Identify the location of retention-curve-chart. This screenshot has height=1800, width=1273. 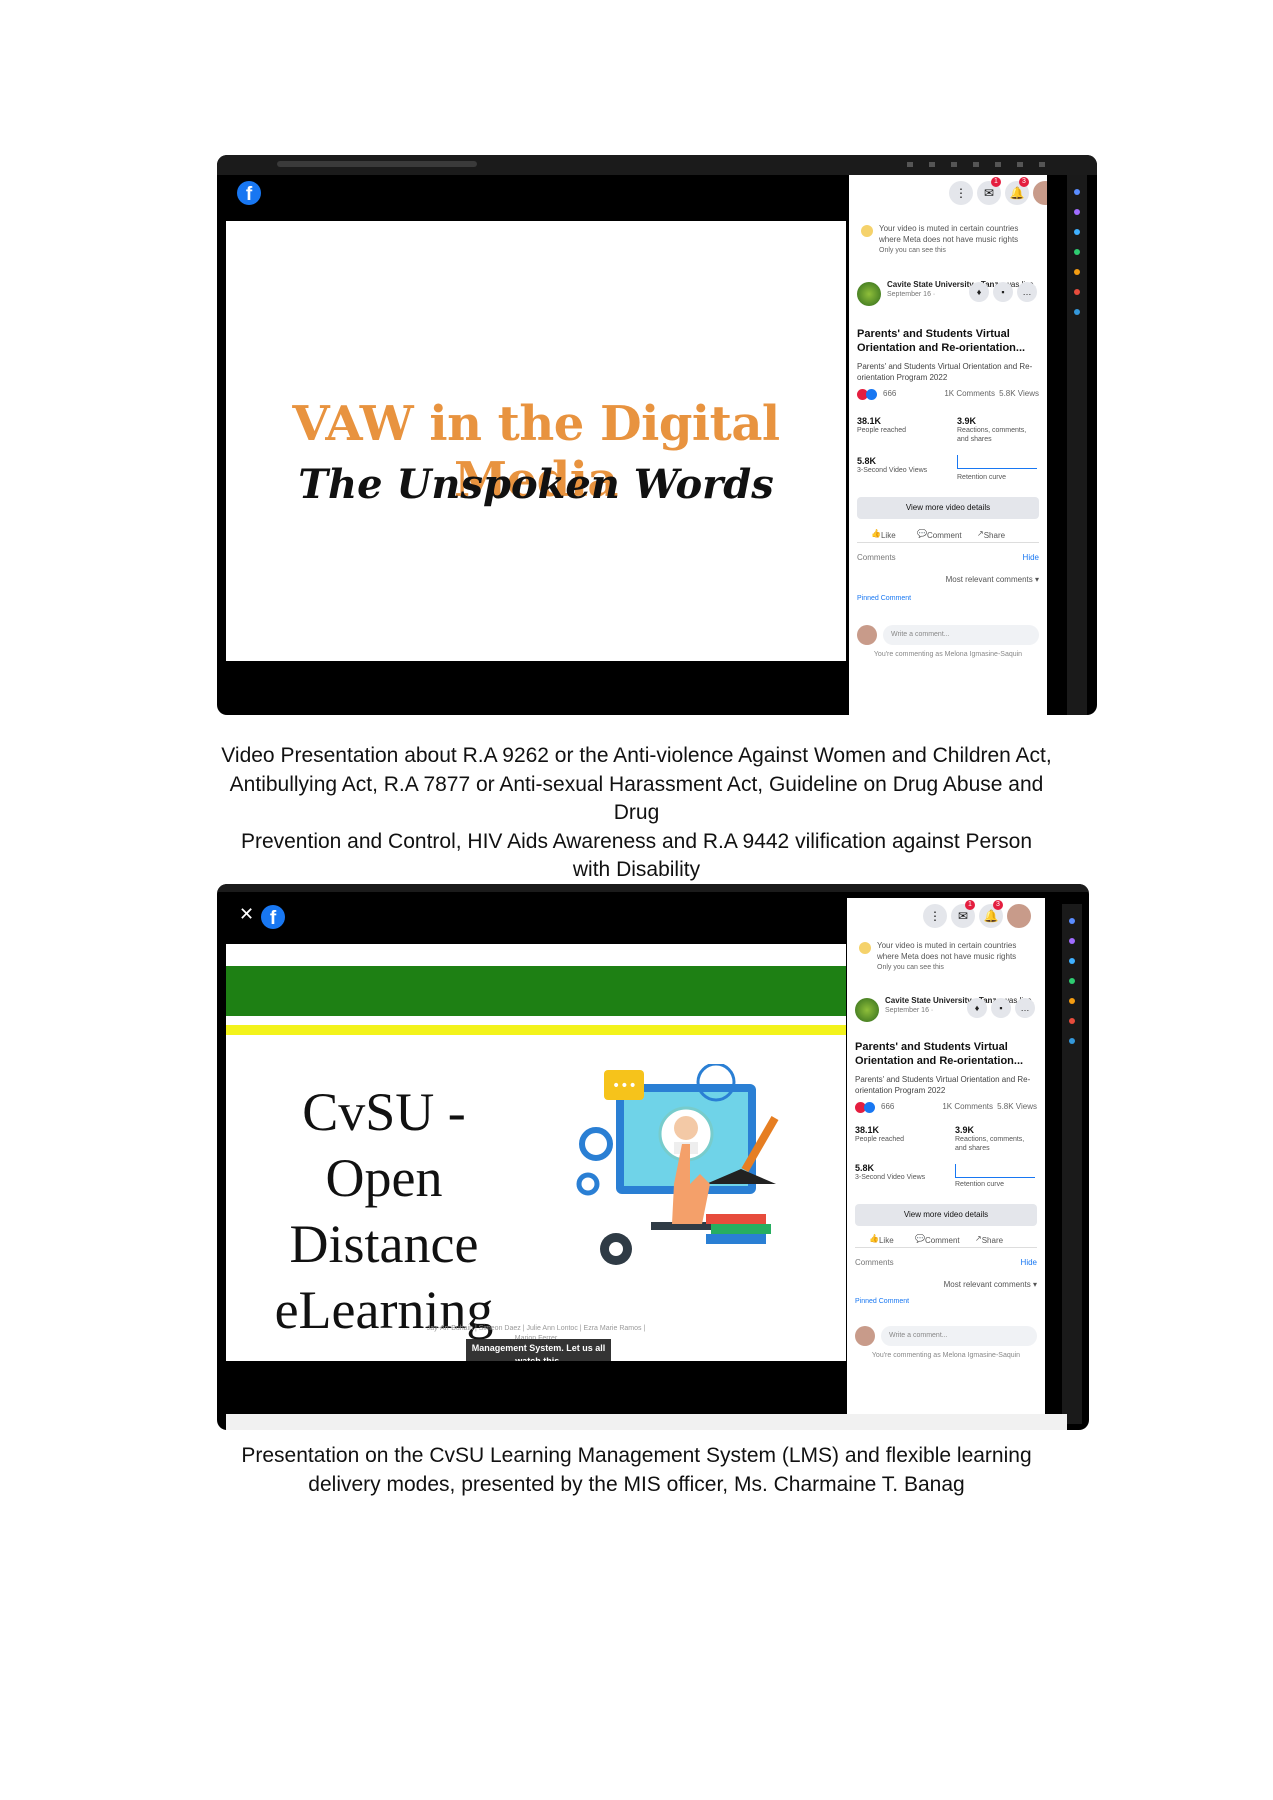
(995, 1171).